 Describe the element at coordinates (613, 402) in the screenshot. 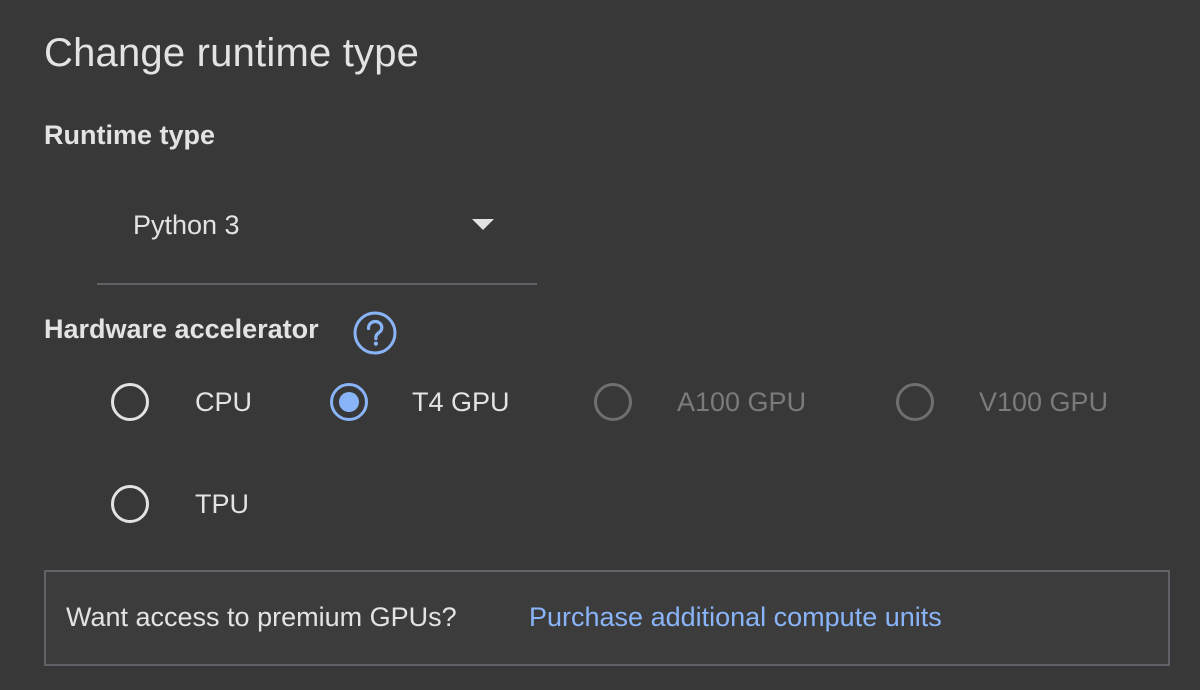

I see `radio-button-a100-gpu` at that location.